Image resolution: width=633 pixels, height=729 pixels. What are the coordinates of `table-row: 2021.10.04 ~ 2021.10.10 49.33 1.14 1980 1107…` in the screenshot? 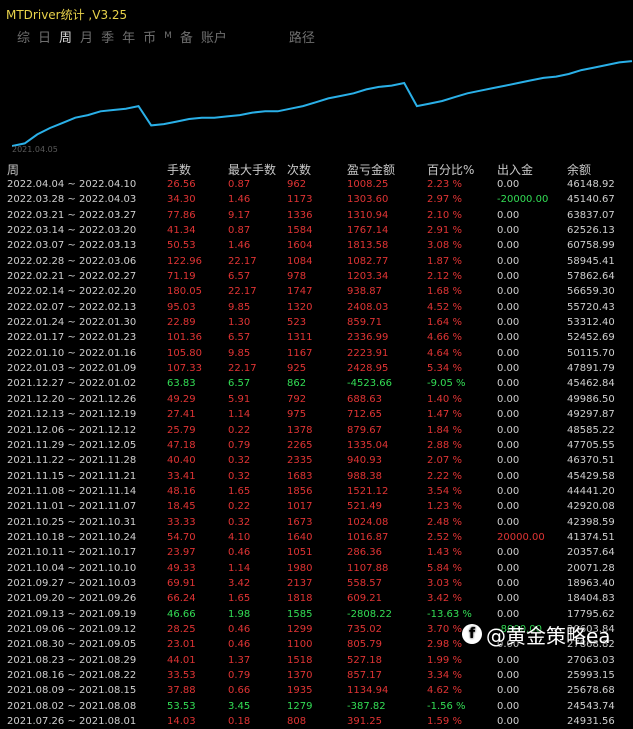 It's located at (316, 568).